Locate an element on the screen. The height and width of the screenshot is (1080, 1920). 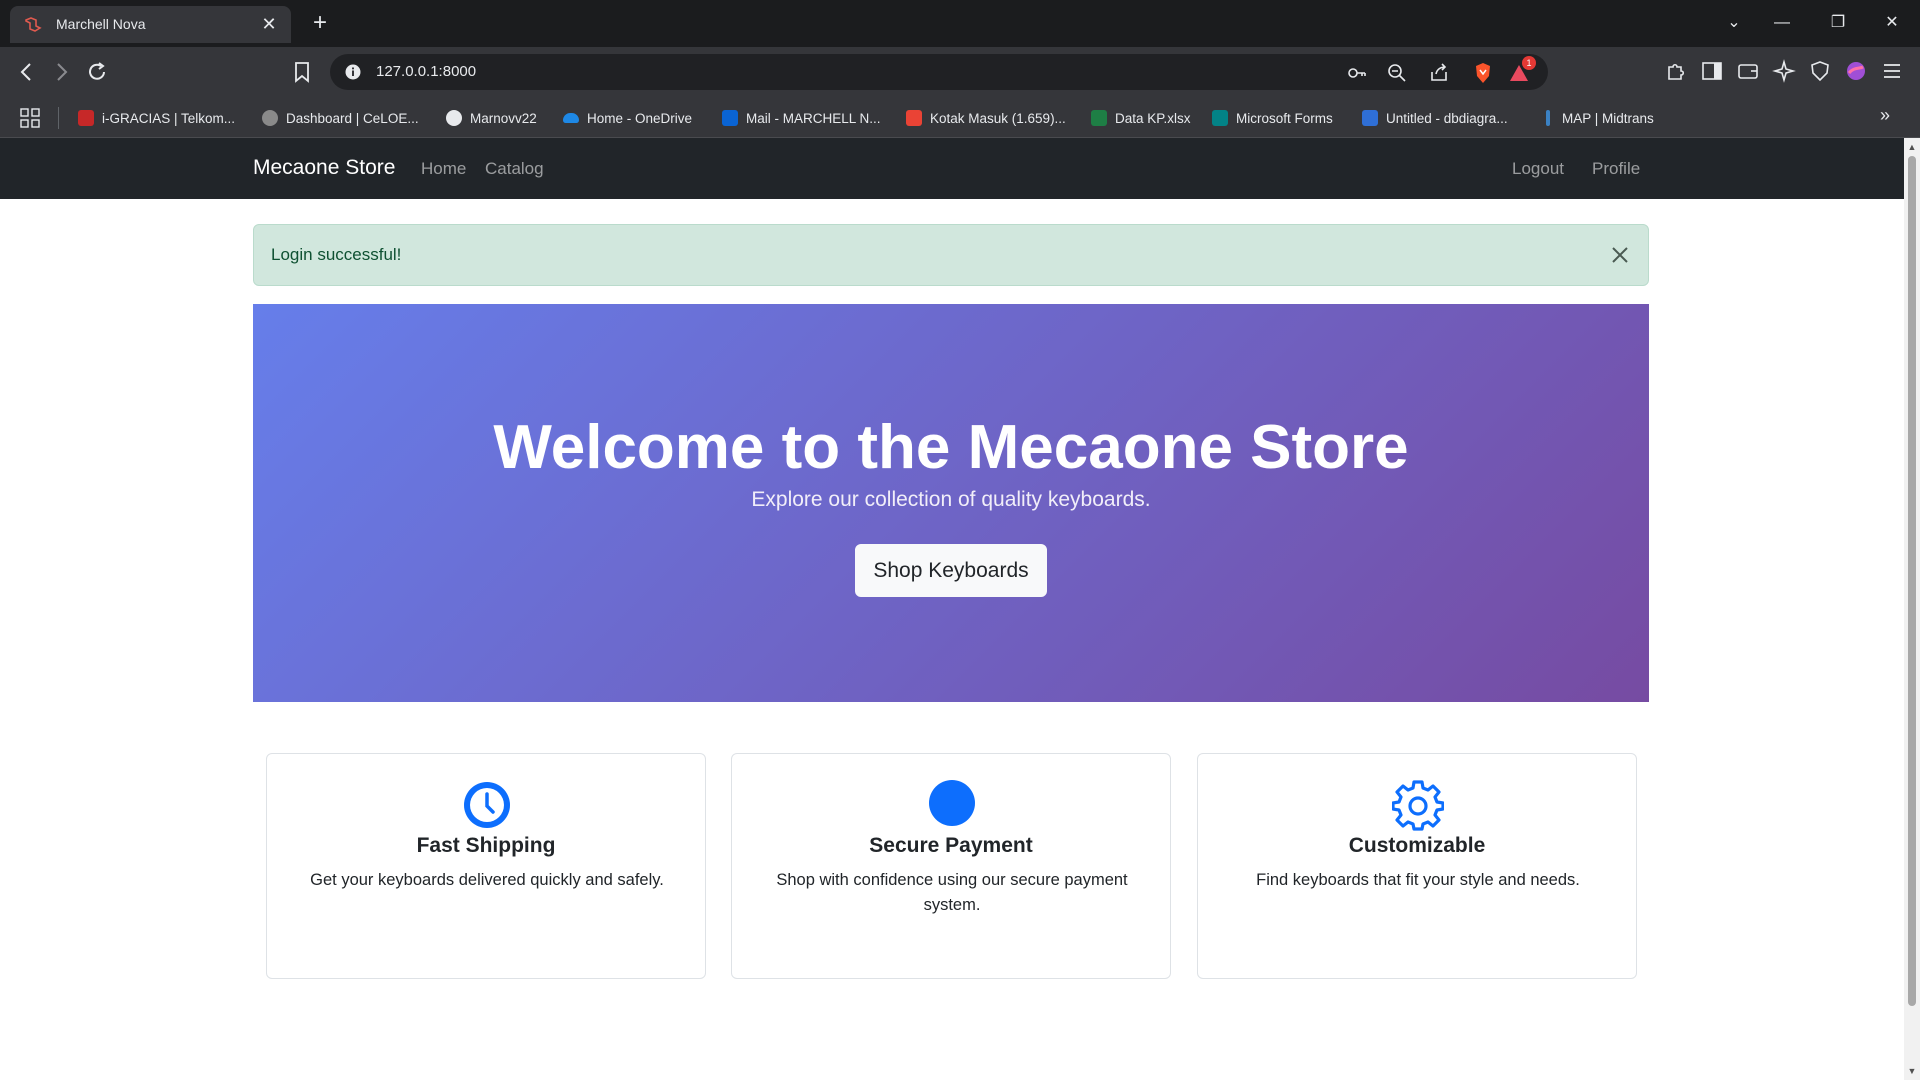
key-icon is located at coordinates (1357, 73).